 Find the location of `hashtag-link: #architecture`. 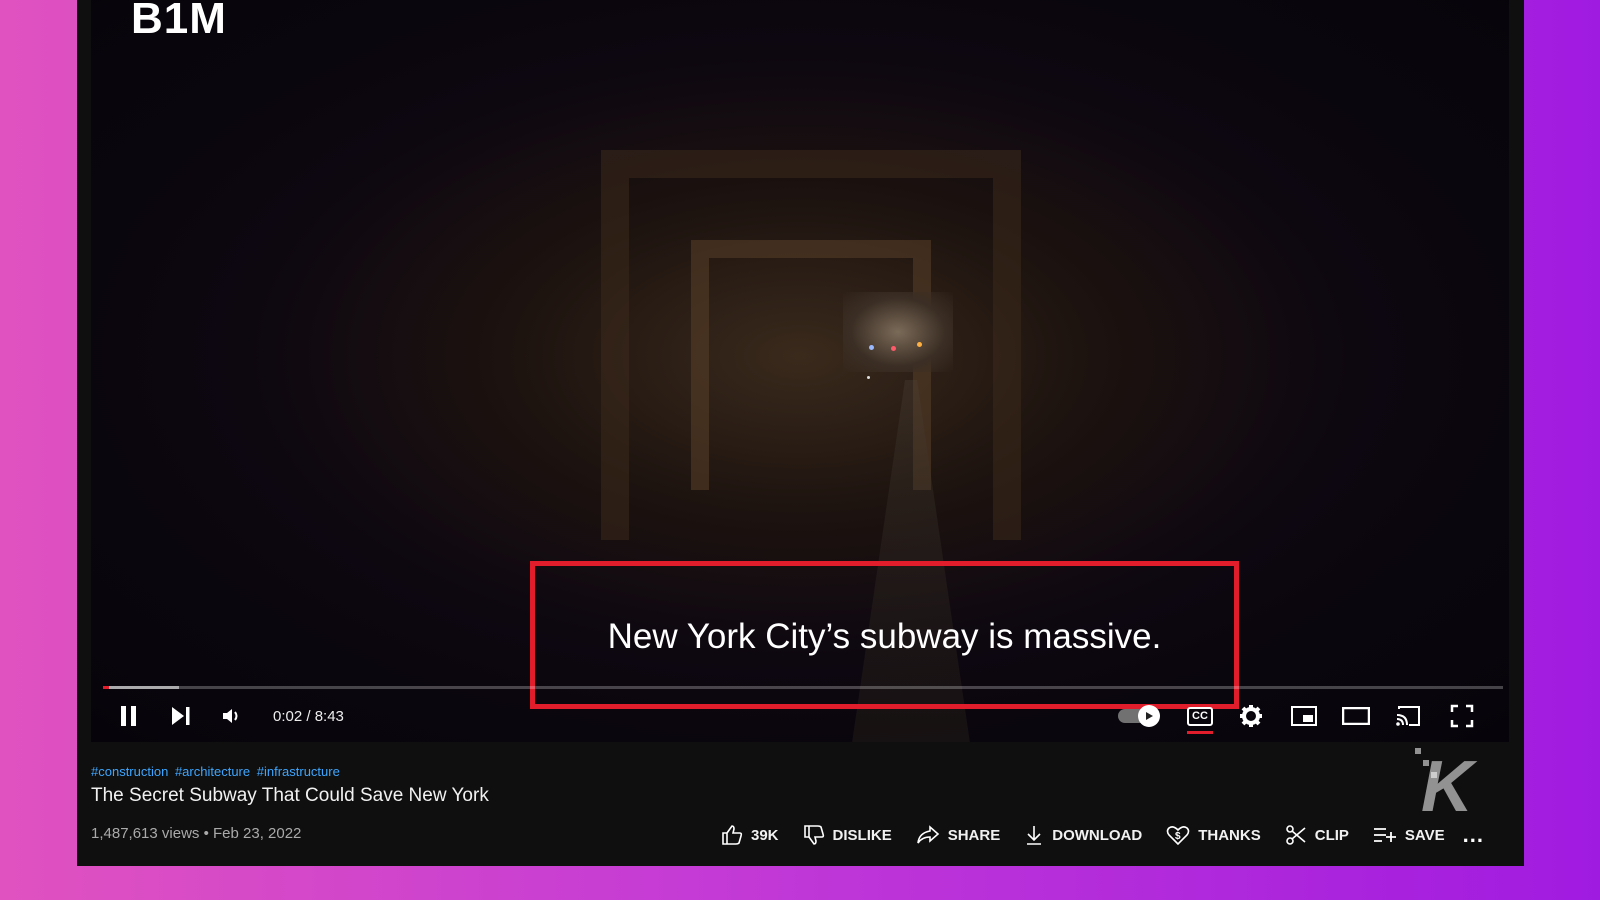

hashtag-link: #architecture is located at coordinates (212, 771).